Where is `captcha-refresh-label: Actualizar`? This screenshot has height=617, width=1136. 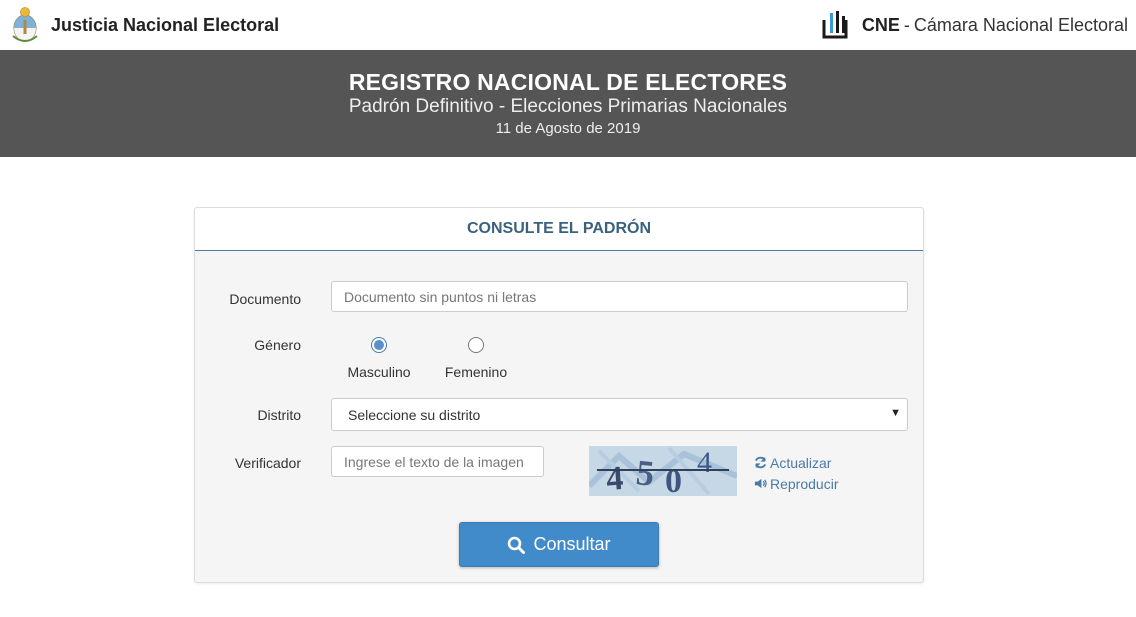
captcha-refresh-label: Actualizar is located at coordinates (800, 463).